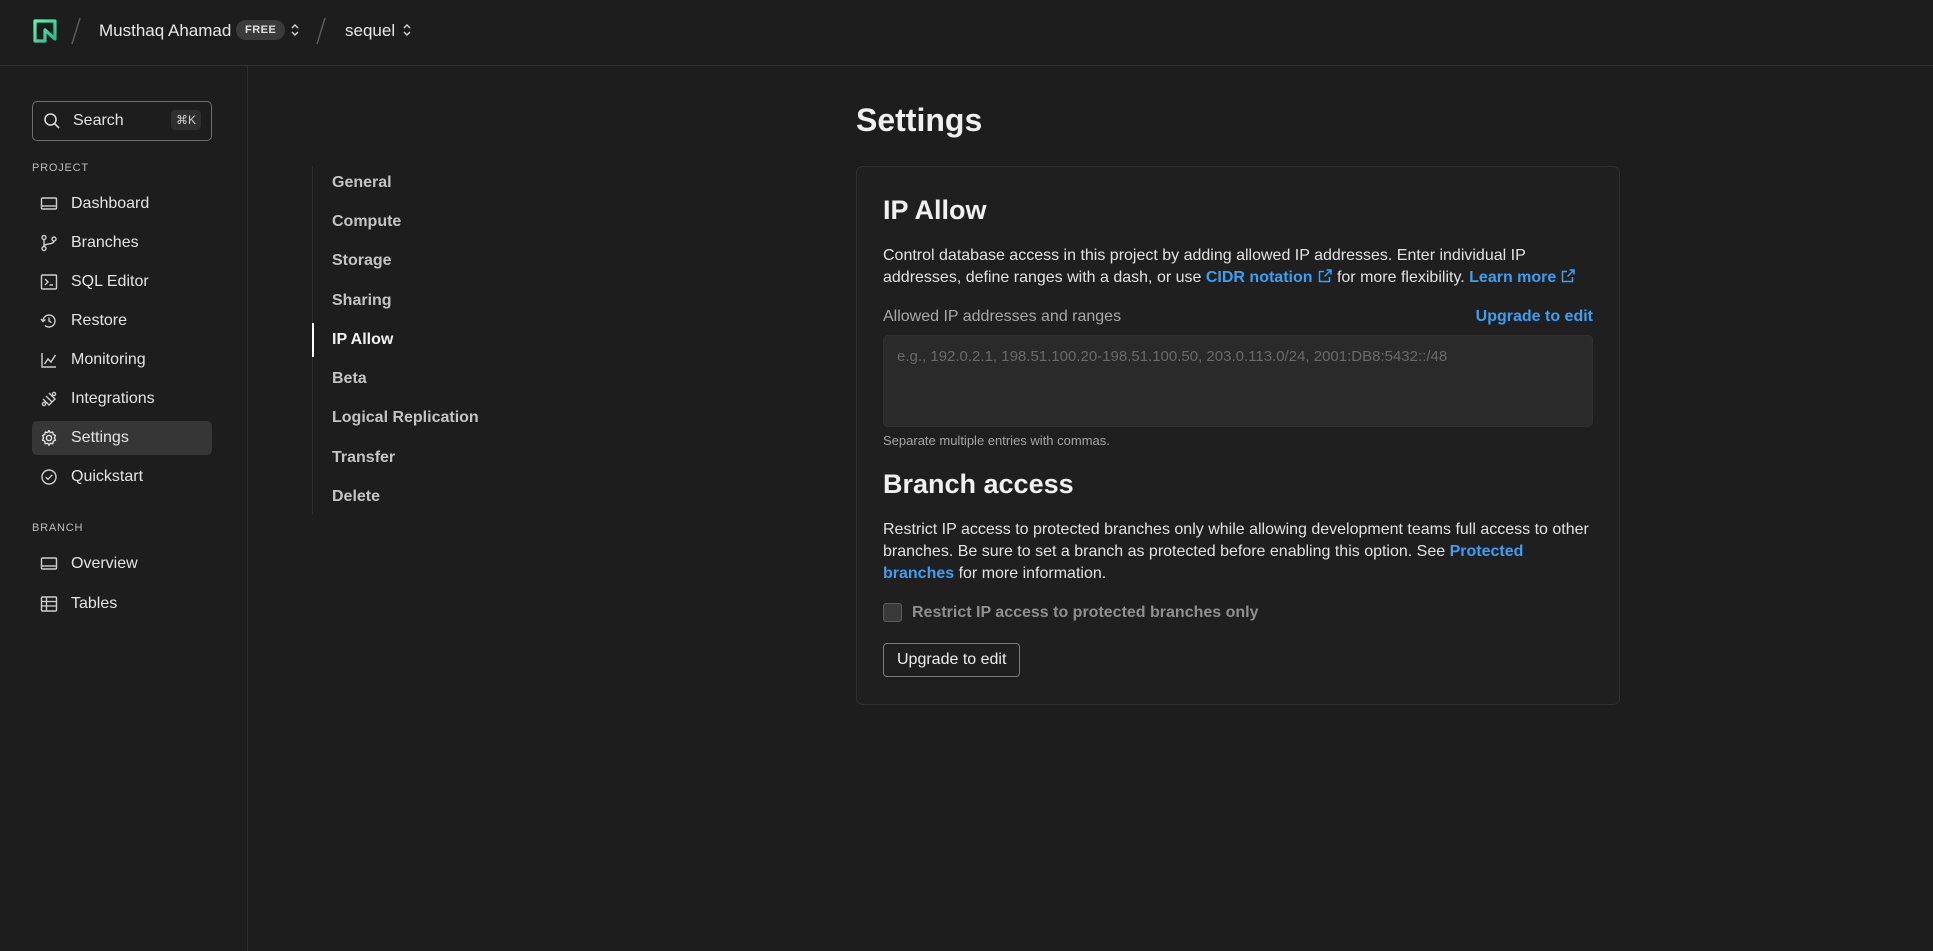 The width and height of the screenshot is (1933, 951). I want to click on subnav-item-logical-replication: Logical Replication, so click(413, 418).